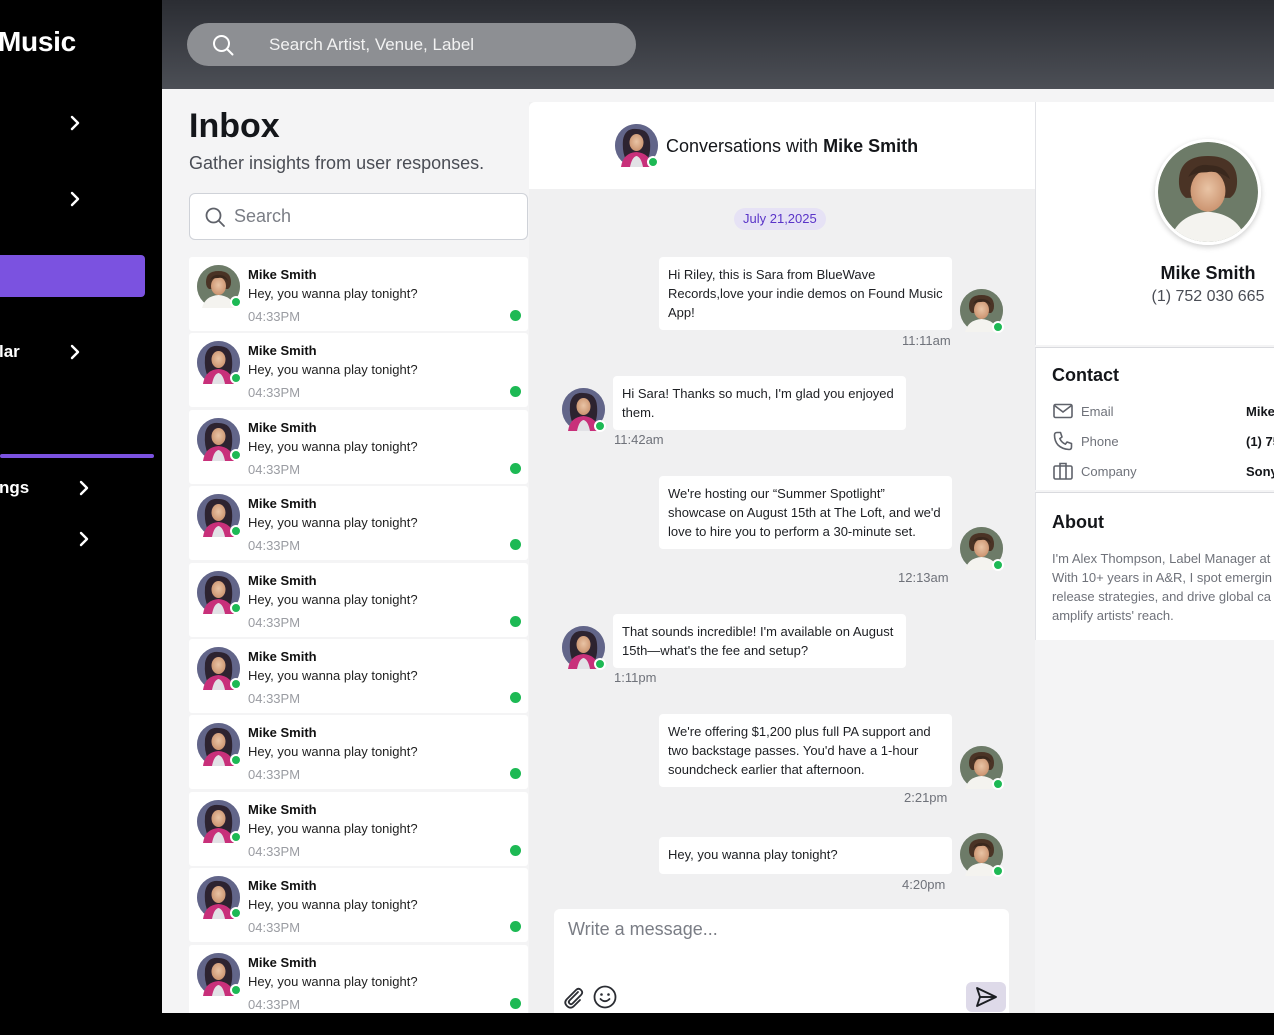 The width and height of the screenshot is (1274, 1035). Describe the element at coordinates (1063, 441) in the screenshot. I see `phone-icon` at that location.